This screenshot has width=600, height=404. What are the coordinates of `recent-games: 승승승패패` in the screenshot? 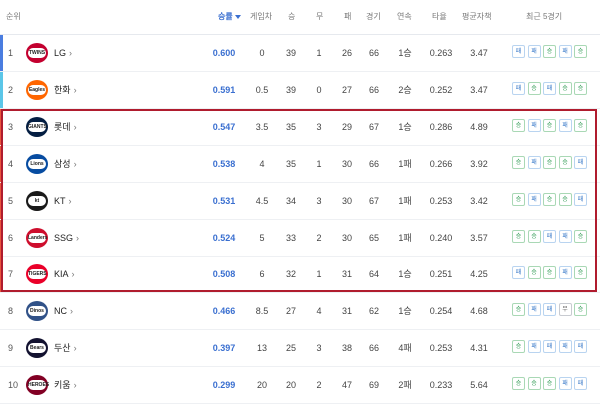 It's located at (552, 385).